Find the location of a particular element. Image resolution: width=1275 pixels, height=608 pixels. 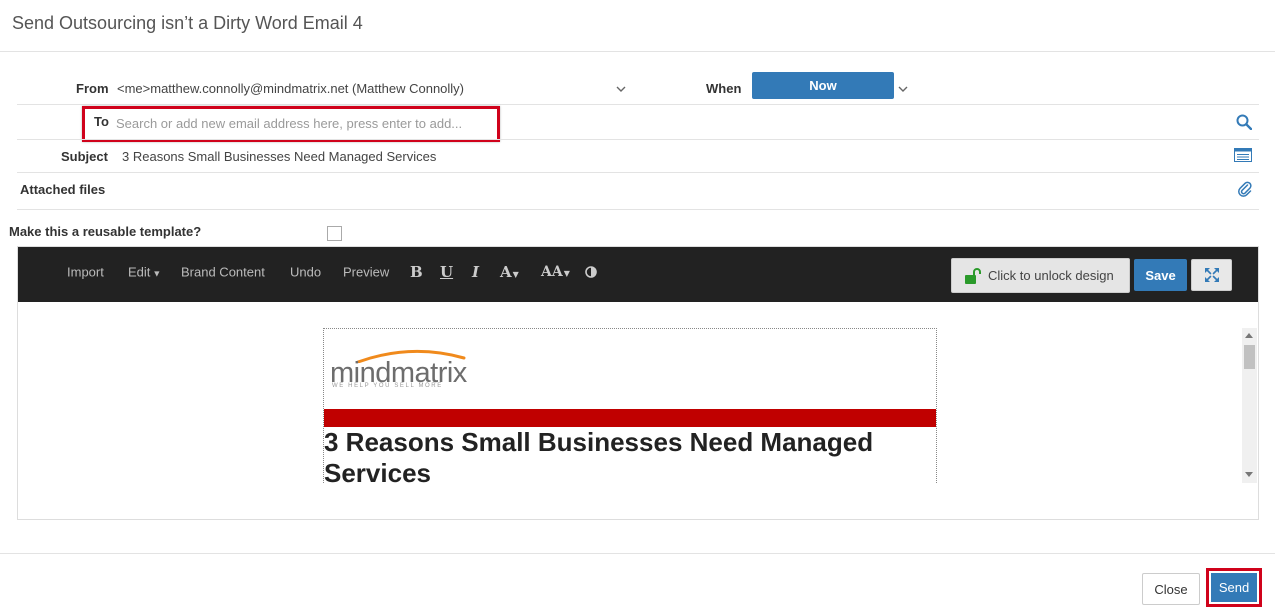

undo-button: Undo is located at coordinates (305, 272).